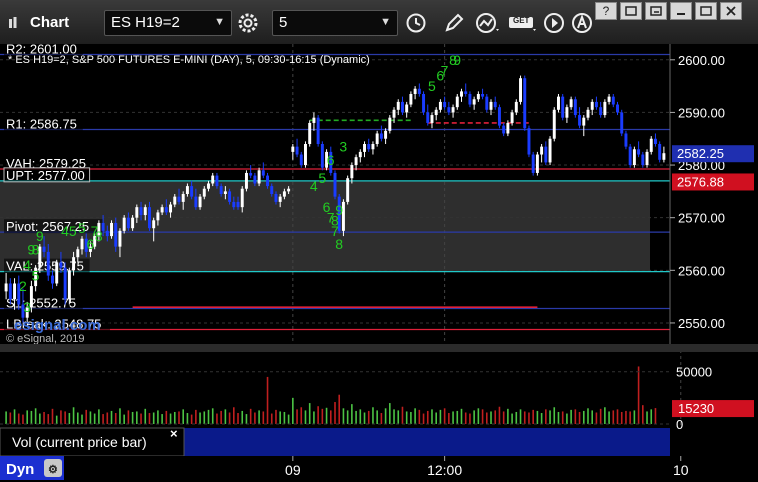 The height and width of the screenshot is (482, 758). What do you see at coordinates (335, 469) in the screenshot?
I see `time-axis` at bounding box center [335, 469].